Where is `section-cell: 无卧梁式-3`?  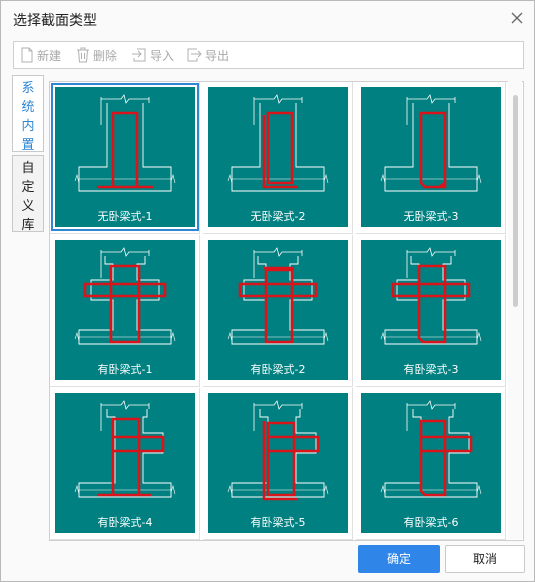
section-cell: 无卧梁式-3 is located at coordinates (431, 158).